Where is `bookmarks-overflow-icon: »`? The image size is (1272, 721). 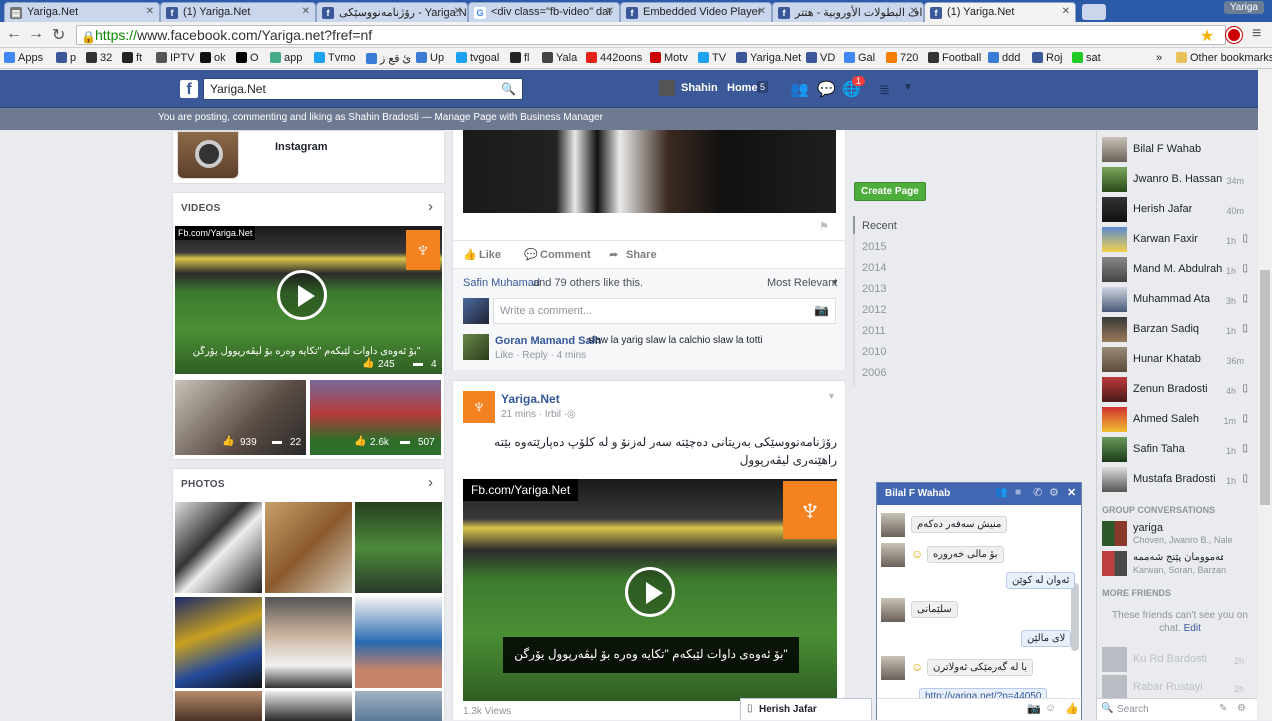
bookmarks-overflow-icon: » is located at coordinates (1159, 58).